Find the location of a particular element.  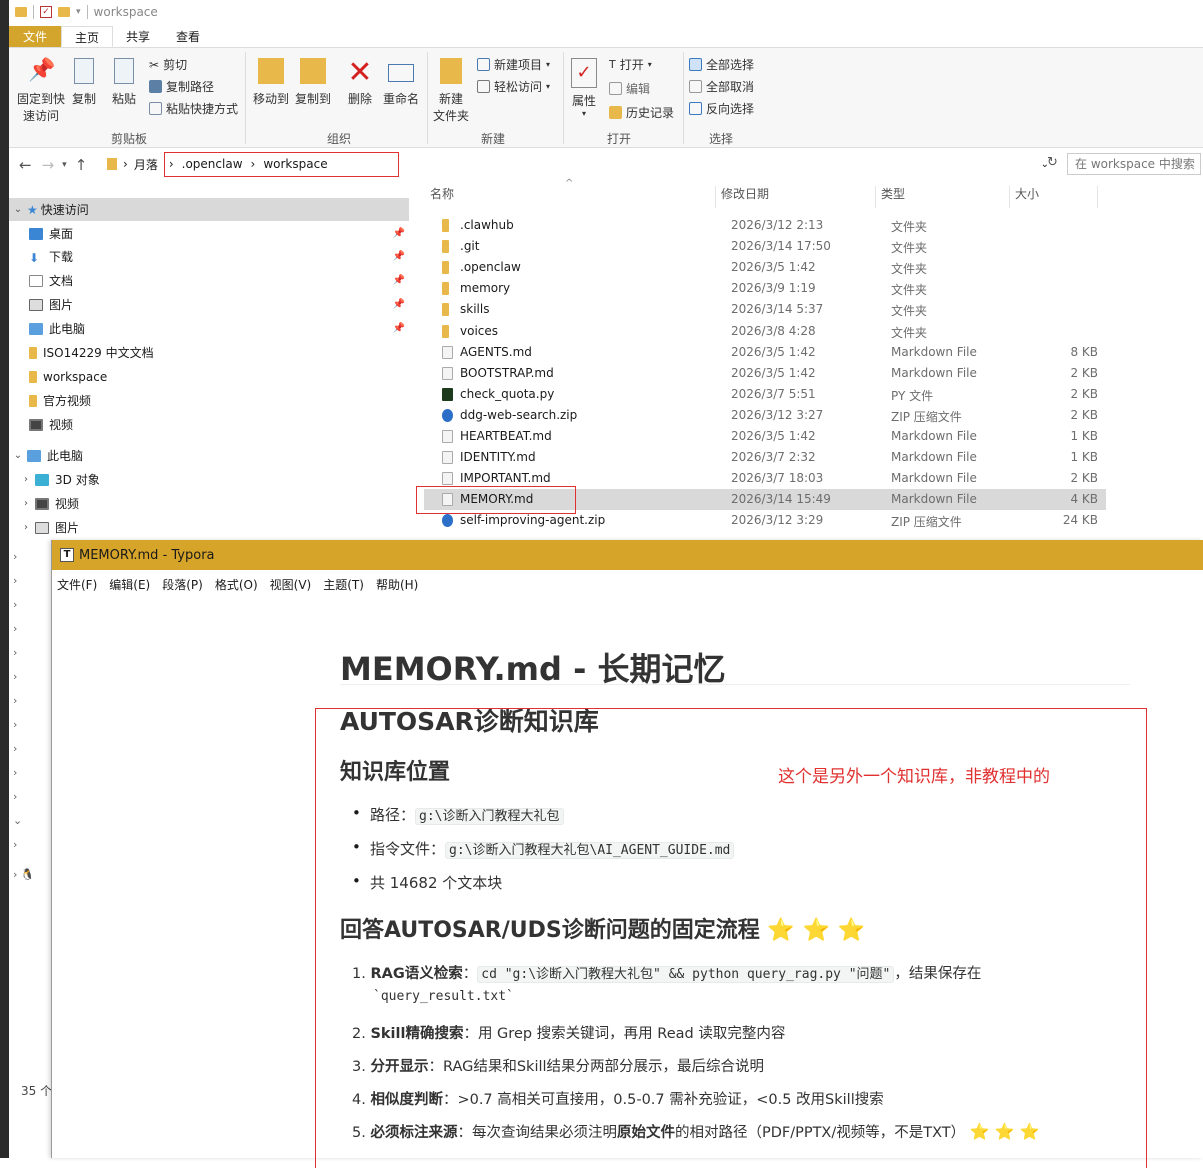

chevron-right-icon: › 🐧 is located at coordinates (33, 875).